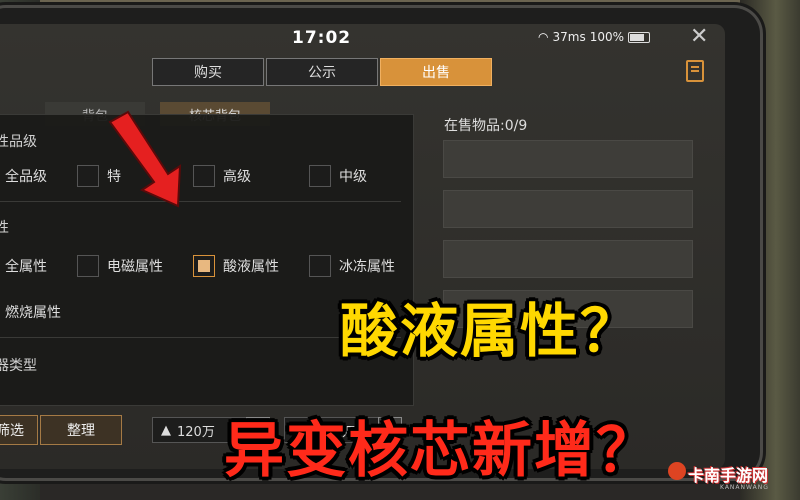 The width and height of the screenshot is (800, 500). I want to click on market-tabs: 购买 公示 出售, so click(322, 72).